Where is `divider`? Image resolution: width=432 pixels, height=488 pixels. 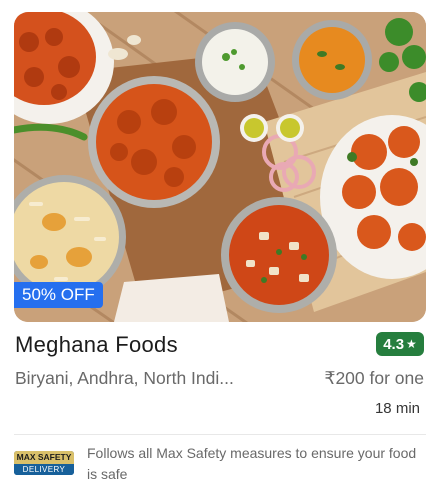 divider is located at coordinates (220, 434).